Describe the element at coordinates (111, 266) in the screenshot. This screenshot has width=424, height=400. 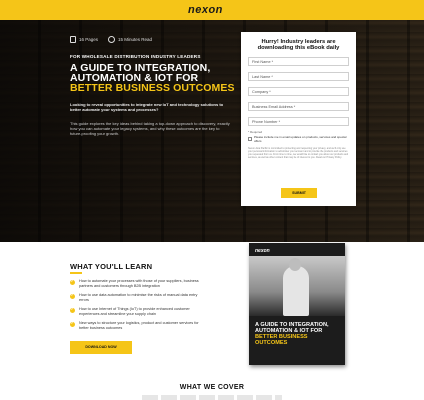
I see `learn-title: WHAT YOU'LL LEARN` at that location.